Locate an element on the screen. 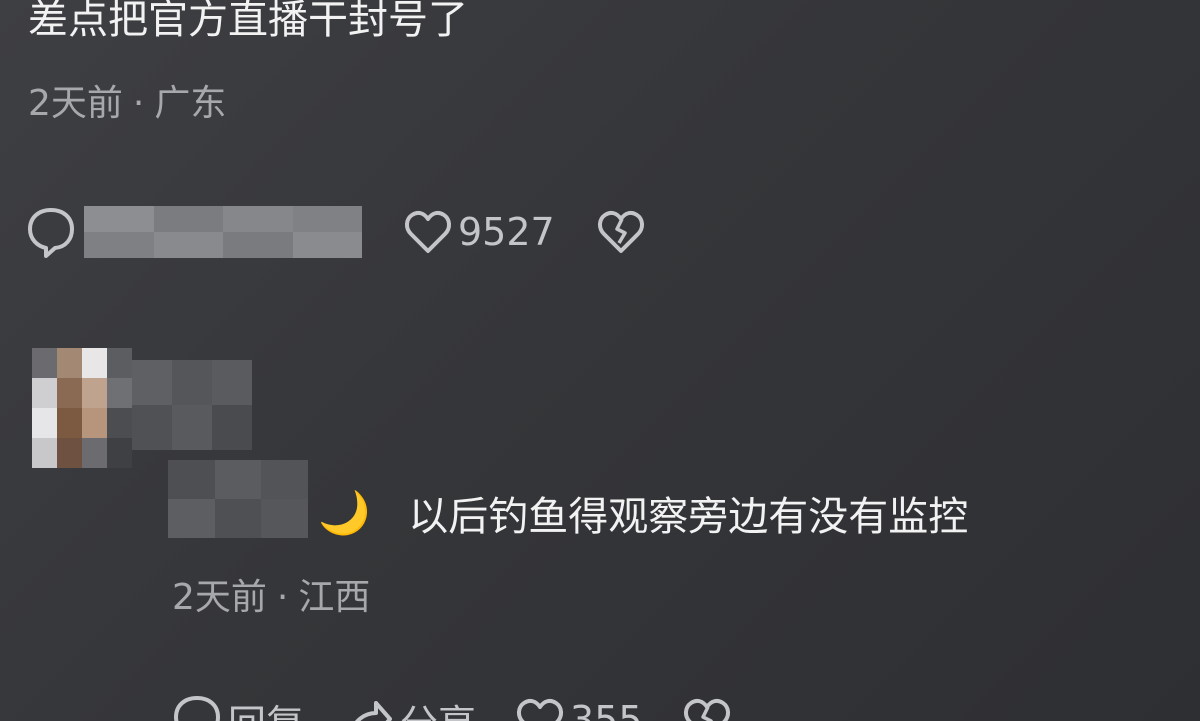  reply-content: 🌙 以后钓鱼得观察旁边有没有监控 is located at coordinates (643, 513).